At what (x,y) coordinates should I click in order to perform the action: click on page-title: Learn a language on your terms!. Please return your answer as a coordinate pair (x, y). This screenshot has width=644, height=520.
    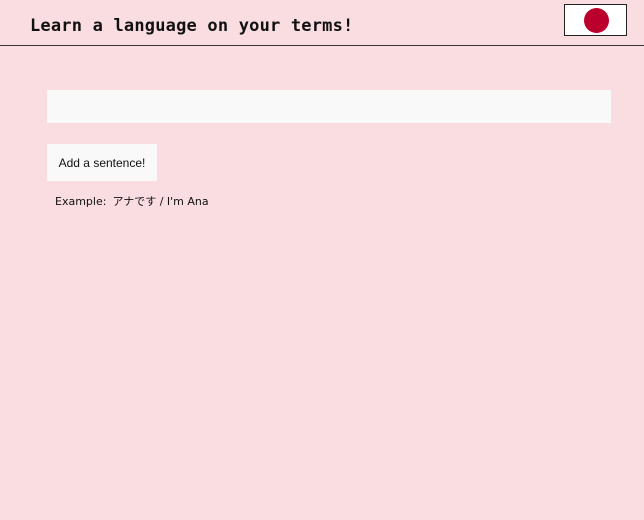
    Looking at the image, I should click on (192, 26).